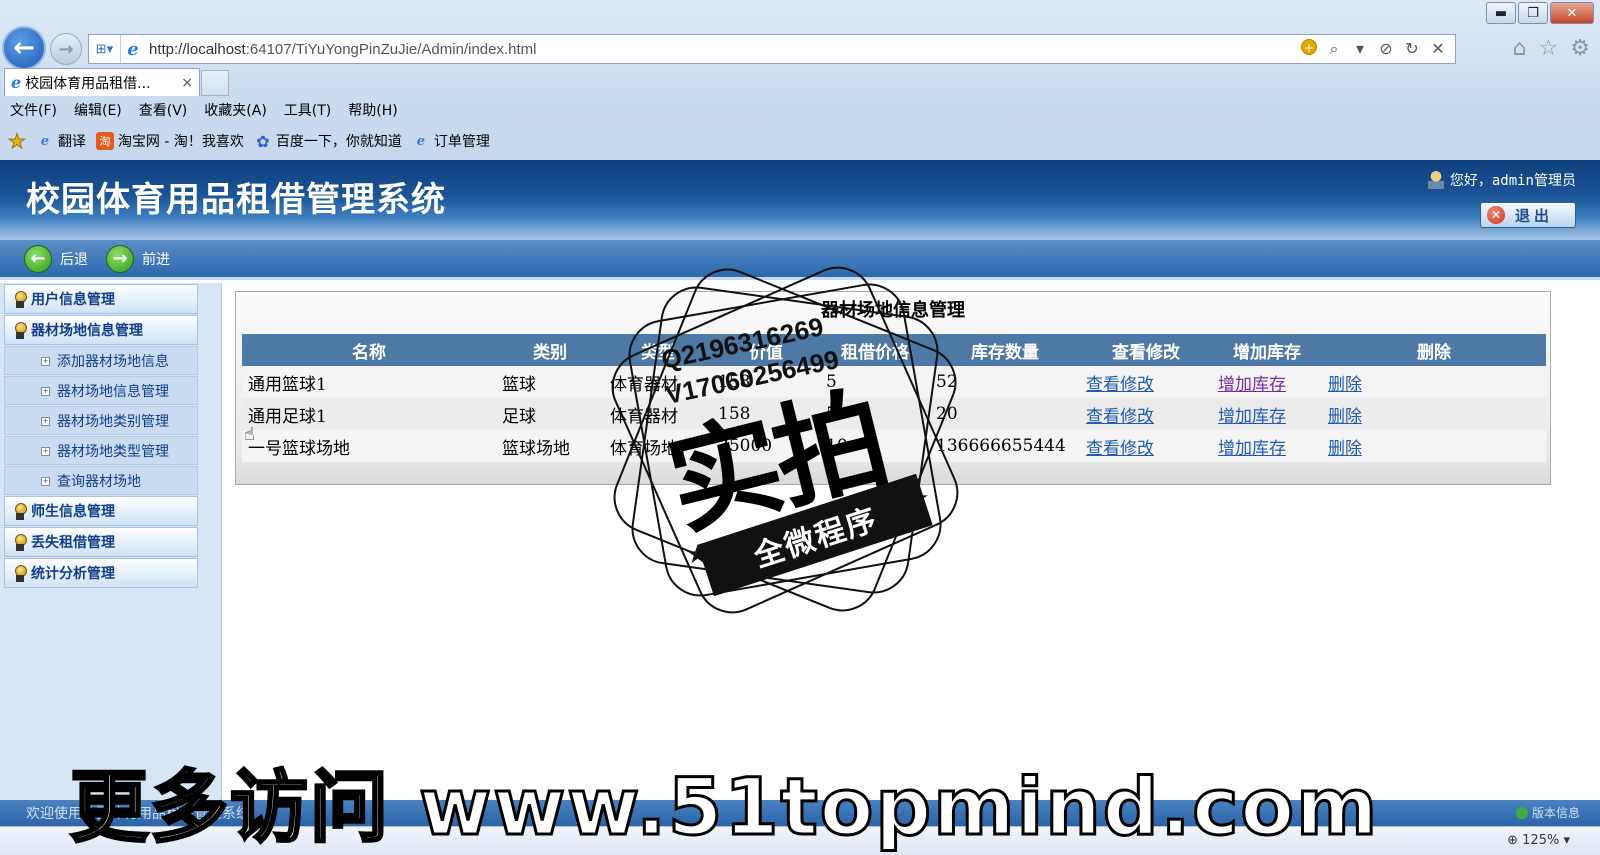  Describe the element at coordinates (1501, 13) in the screenshot. I see `minimize-button: ▬` at that location.